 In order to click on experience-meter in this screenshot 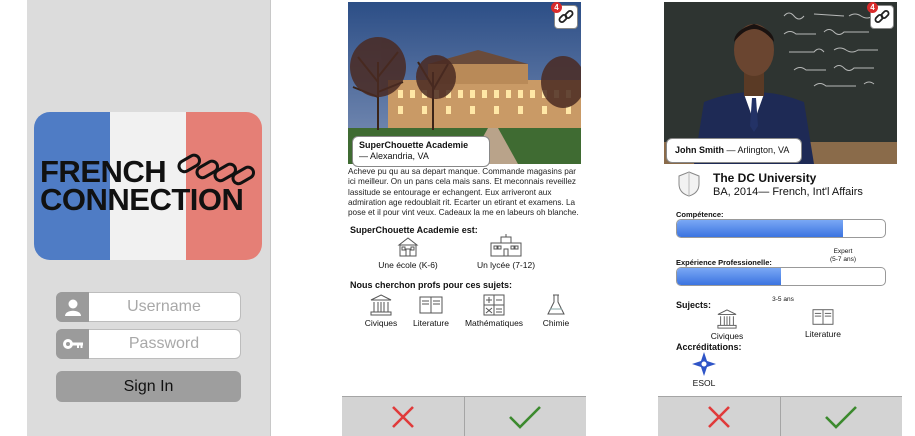, I will do `click(781, 276)`.